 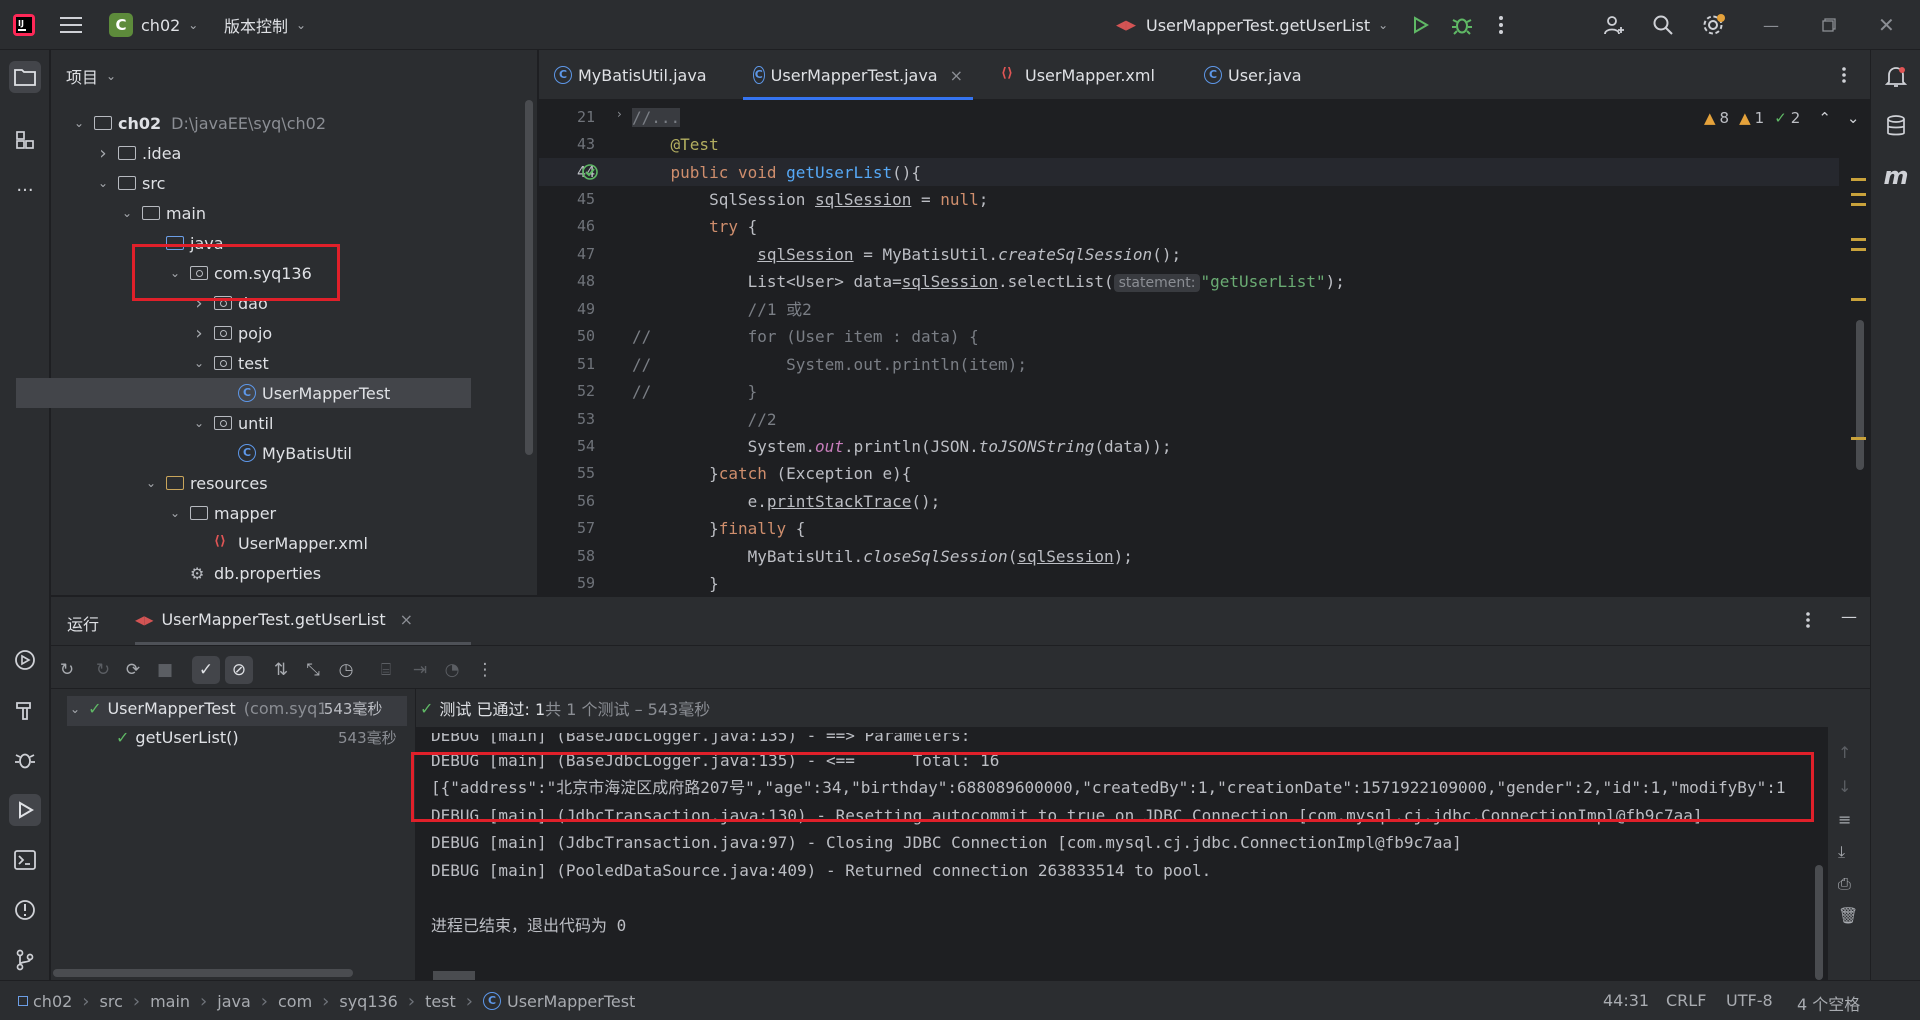 I want to click on tab-usermappertest: C UserMapperTest.java ×, so click(x=858, y=75).